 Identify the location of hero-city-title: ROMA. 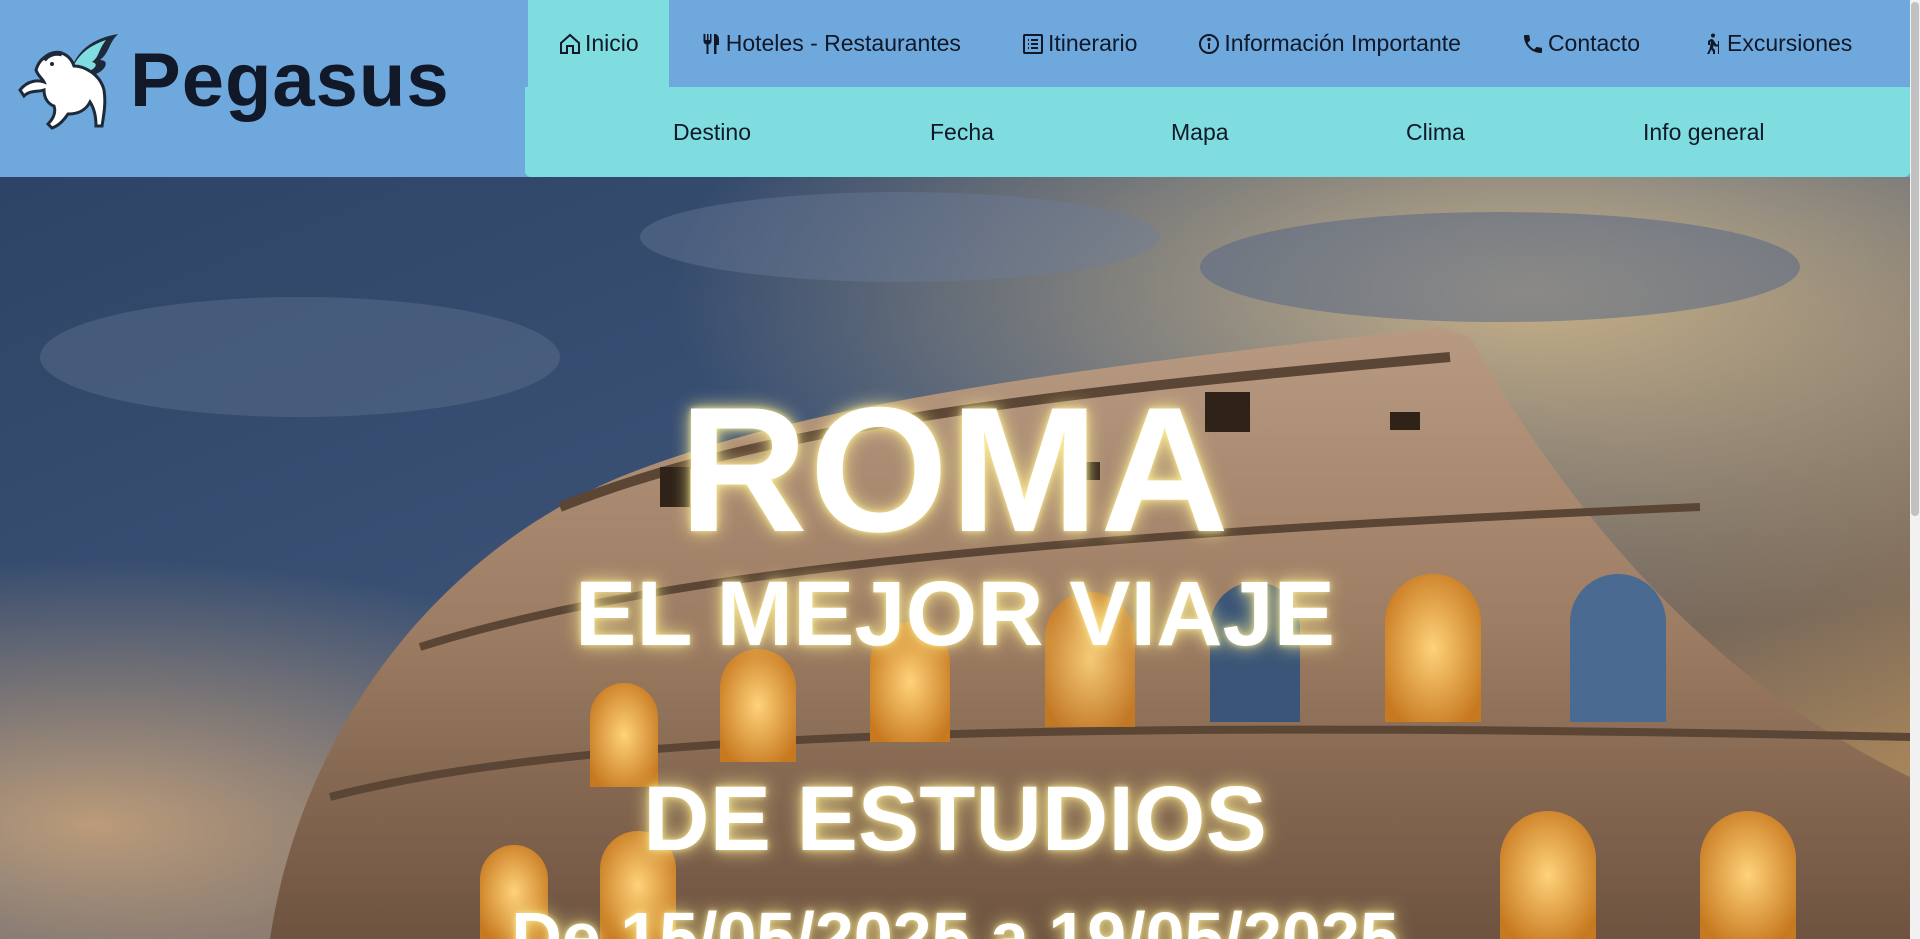
(955, 469).